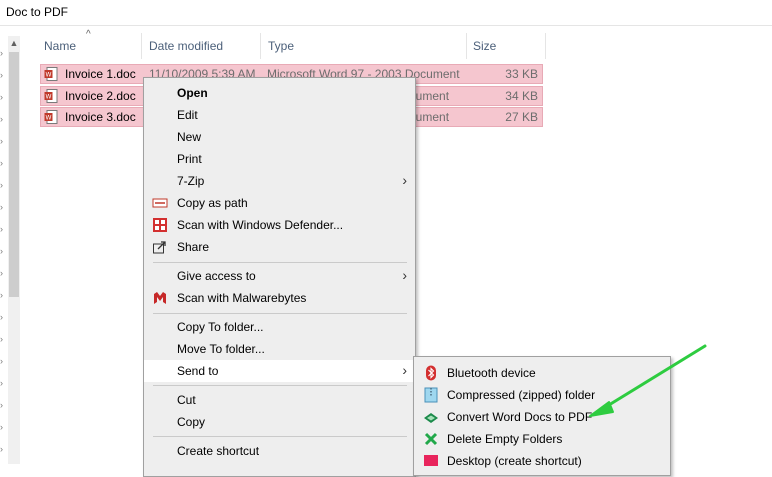  Describe the element at coordinates (648, 380) in the screenshot. I see `annotation-arrow-icon` at that location.